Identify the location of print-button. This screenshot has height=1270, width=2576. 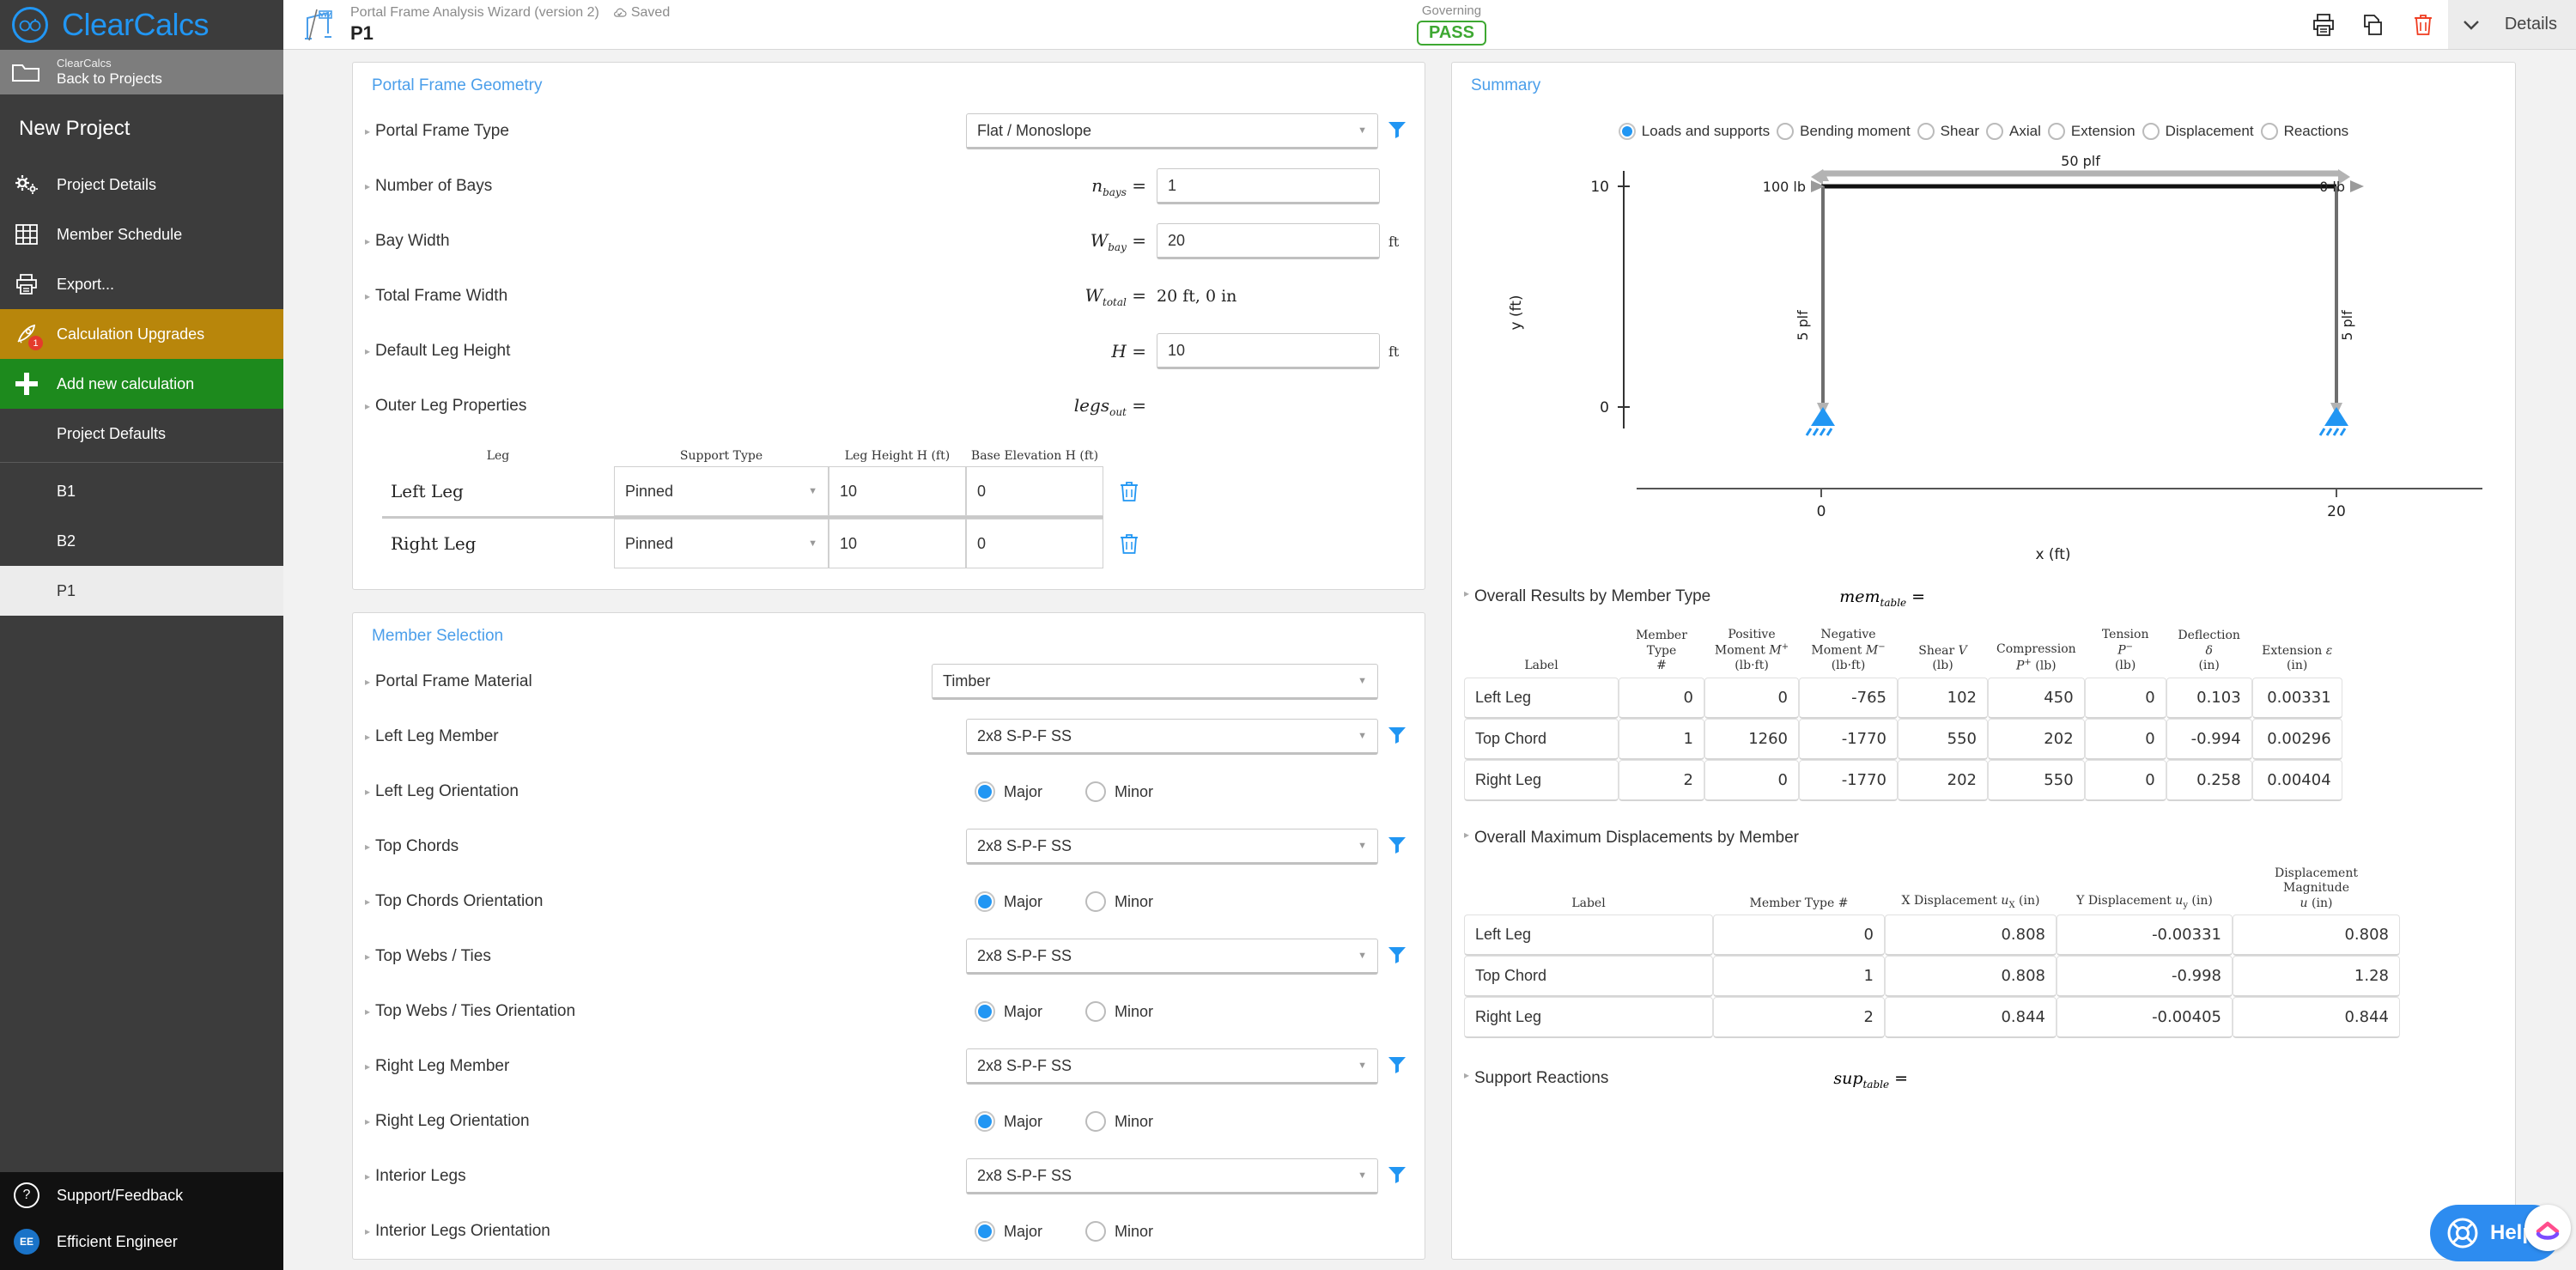
(2324, 24).